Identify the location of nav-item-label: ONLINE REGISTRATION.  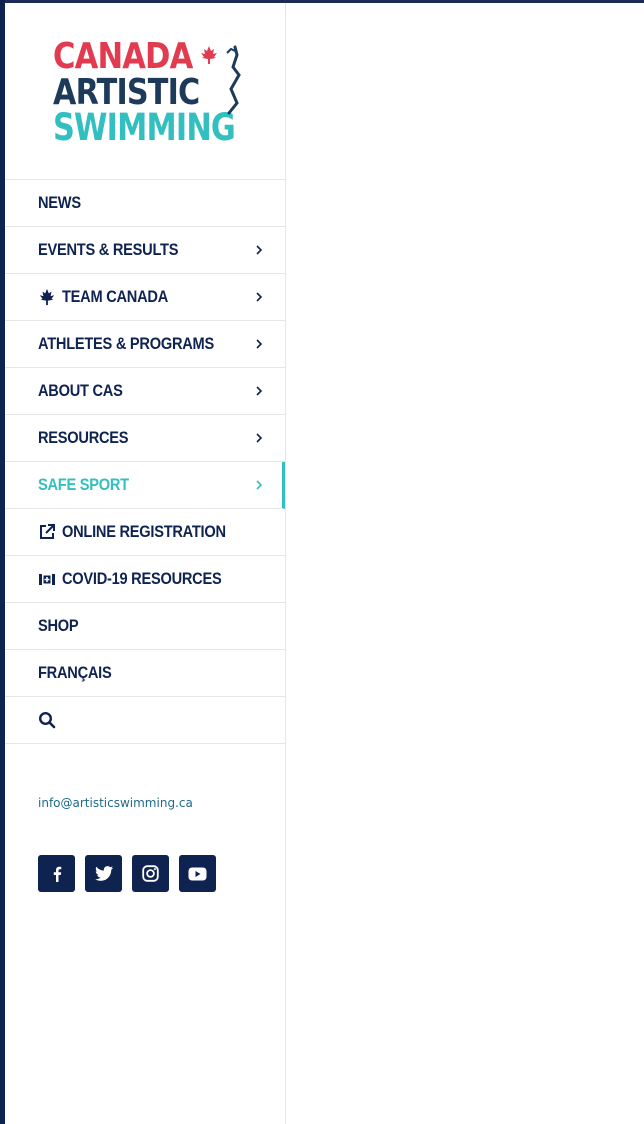
(144, 531).